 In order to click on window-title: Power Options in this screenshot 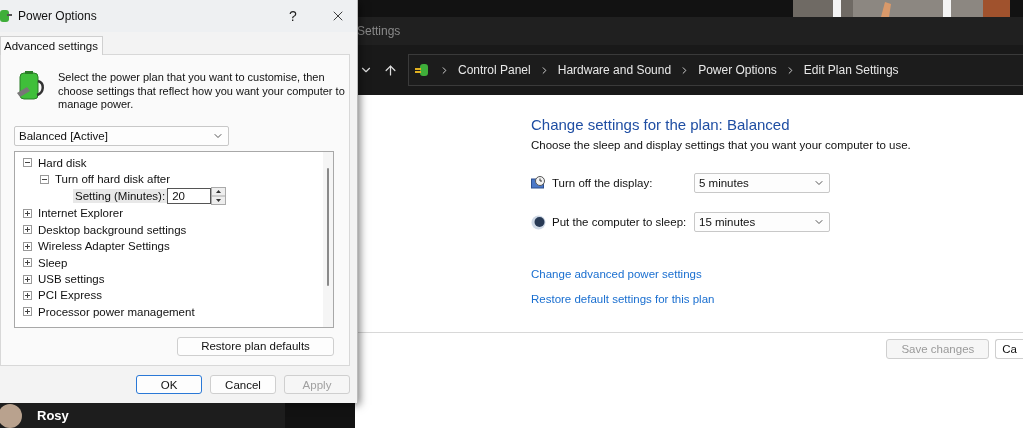, I will do `click(58, 16)`.